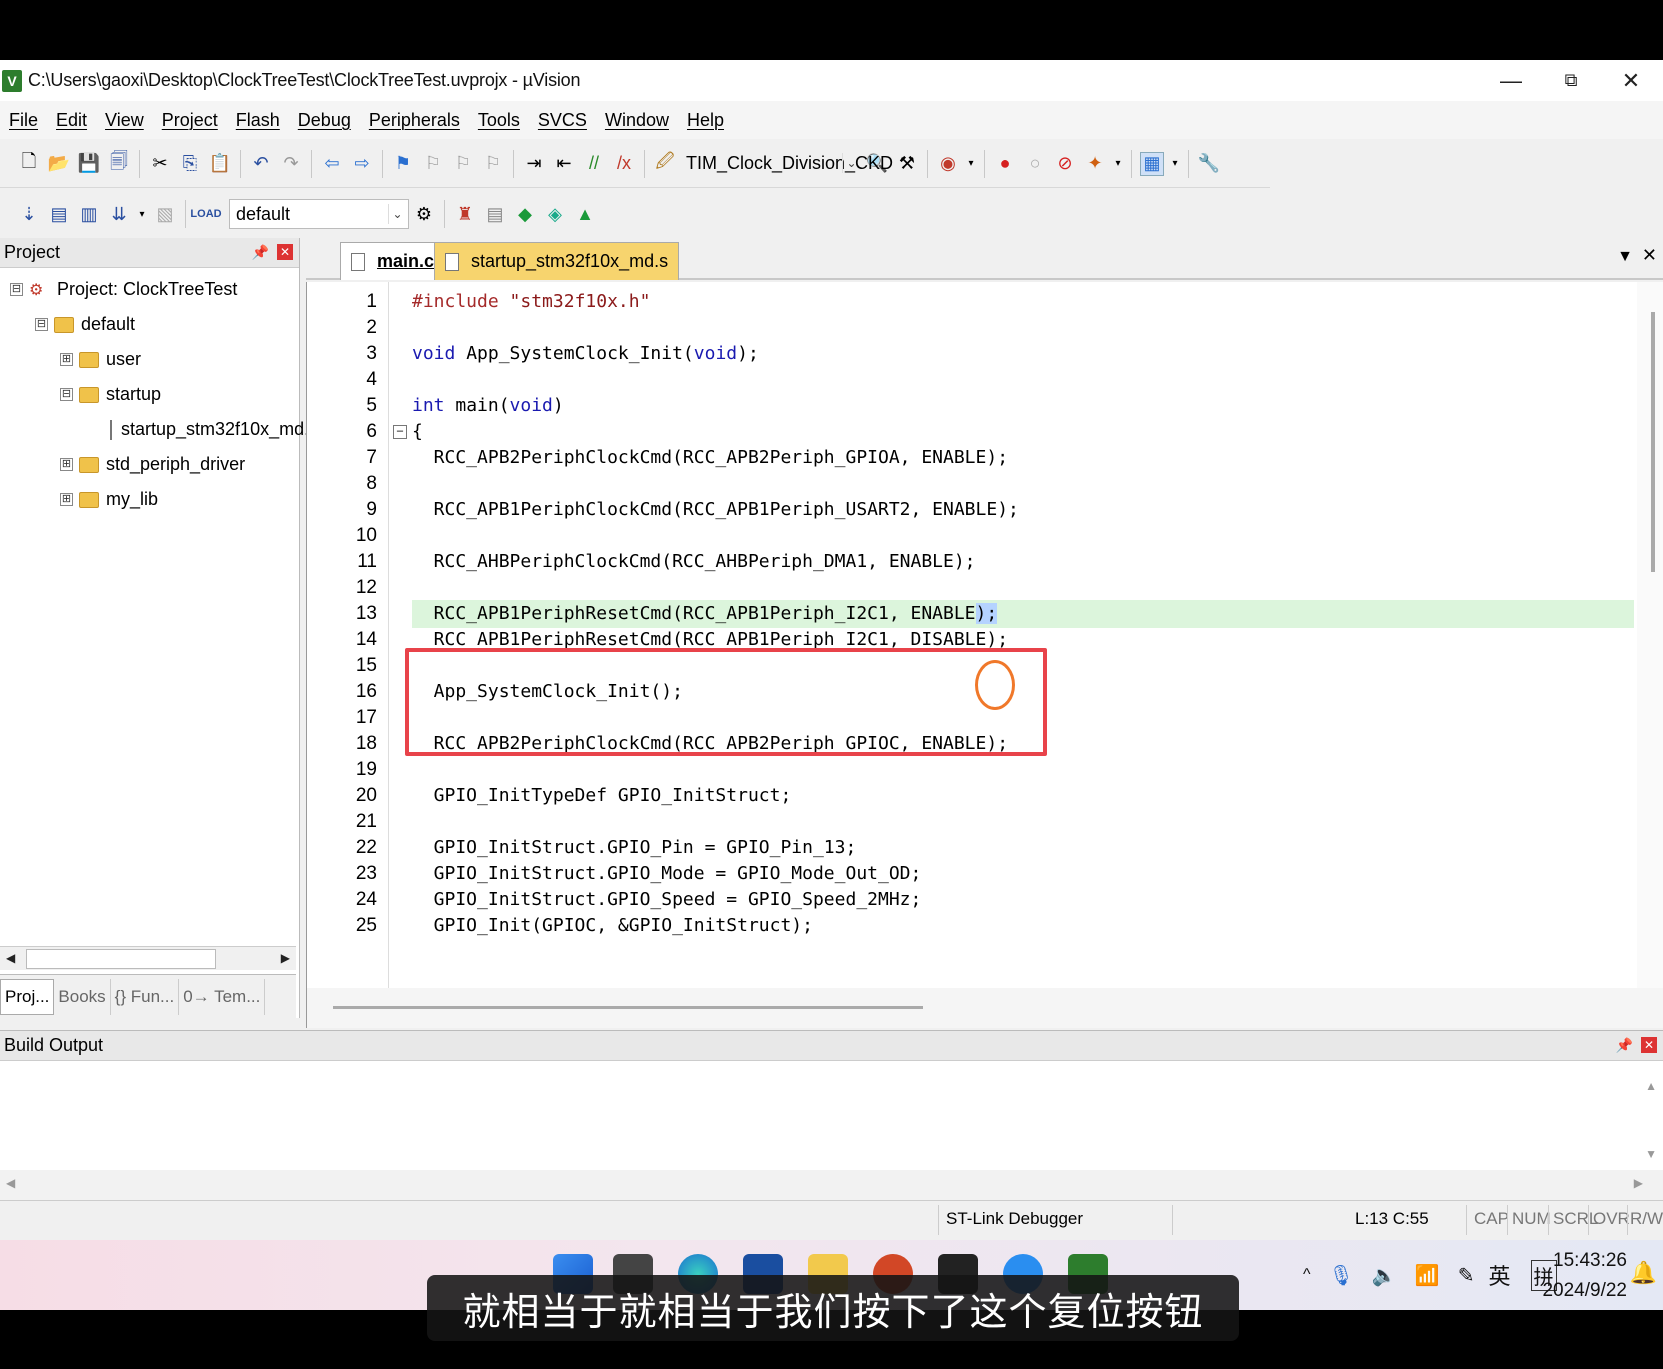  What do you see at coordinates (29, 214) in the screenshot?
I see `translate-icon: ⇣` at bounding box center [29, 214].